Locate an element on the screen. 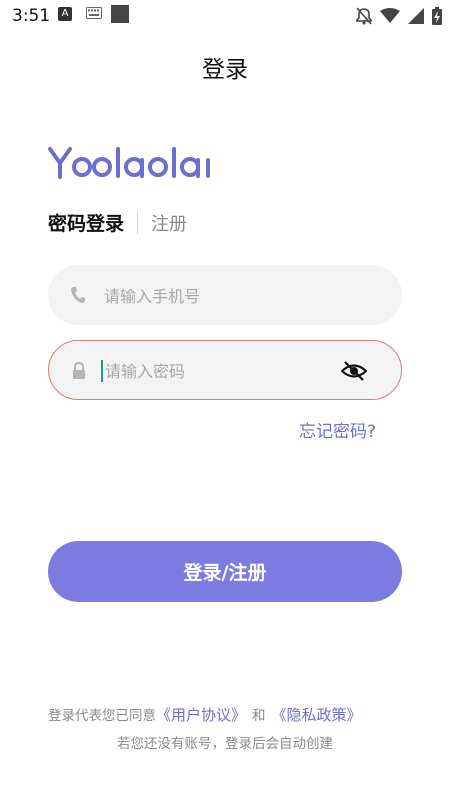 The height and width of the screenshot is (800, 450). auto-create-note: 若您还没有账号，登录后会自动创建 is located at coordinates (225, 744).